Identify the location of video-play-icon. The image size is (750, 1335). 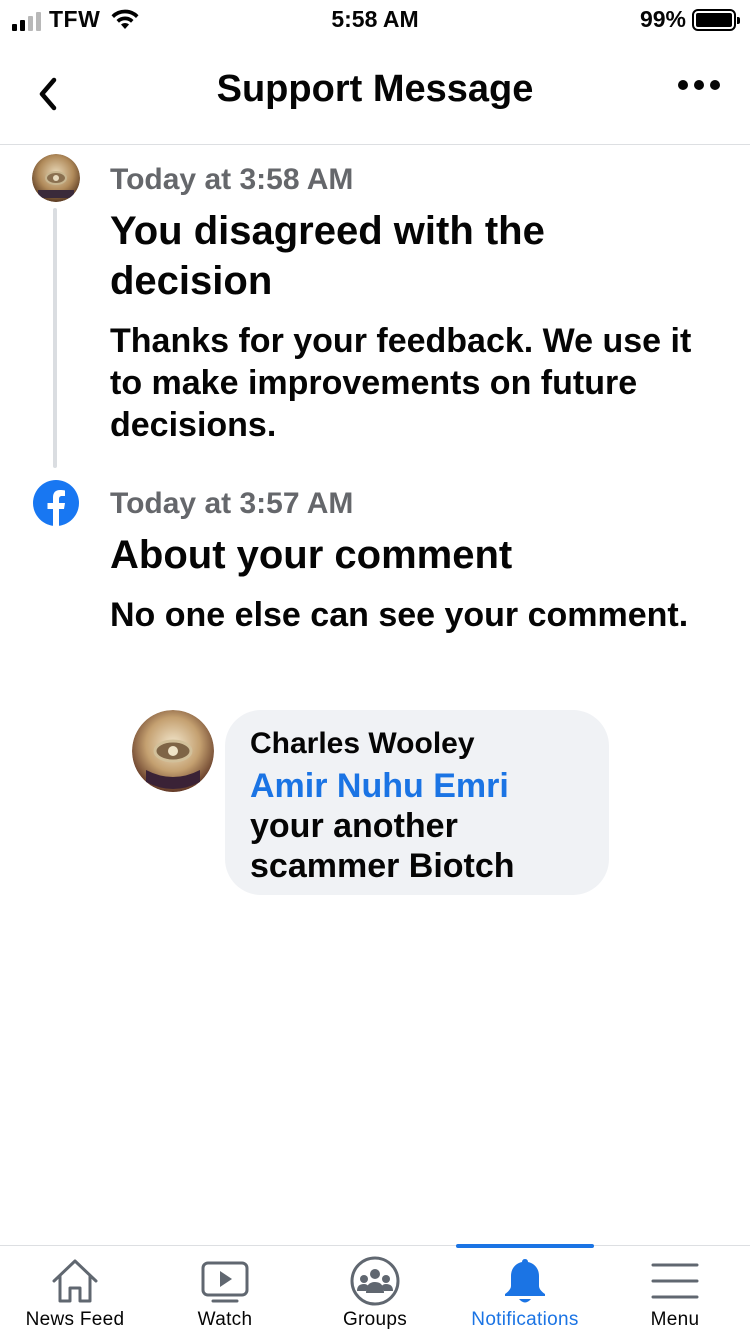
(225, 1282).